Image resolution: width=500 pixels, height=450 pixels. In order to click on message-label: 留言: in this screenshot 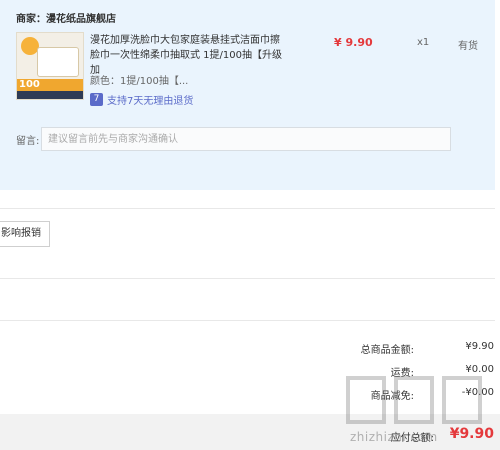, I will do `click(28, 141)`.